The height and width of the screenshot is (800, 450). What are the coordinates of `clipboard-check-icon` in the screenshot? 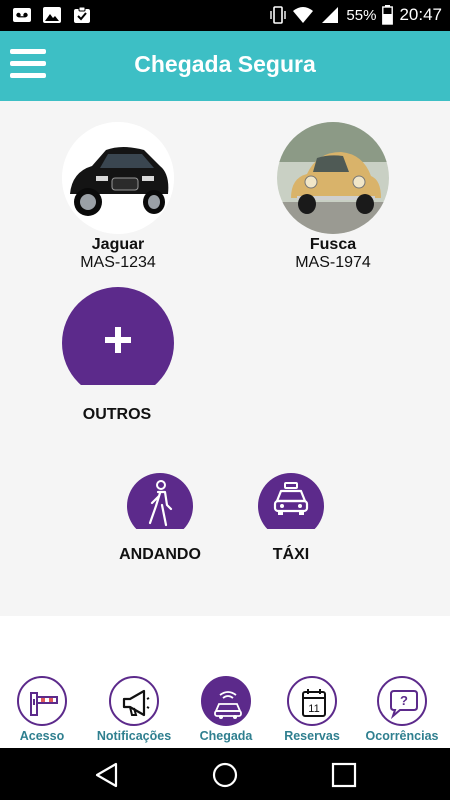 It's located at (82, 14).